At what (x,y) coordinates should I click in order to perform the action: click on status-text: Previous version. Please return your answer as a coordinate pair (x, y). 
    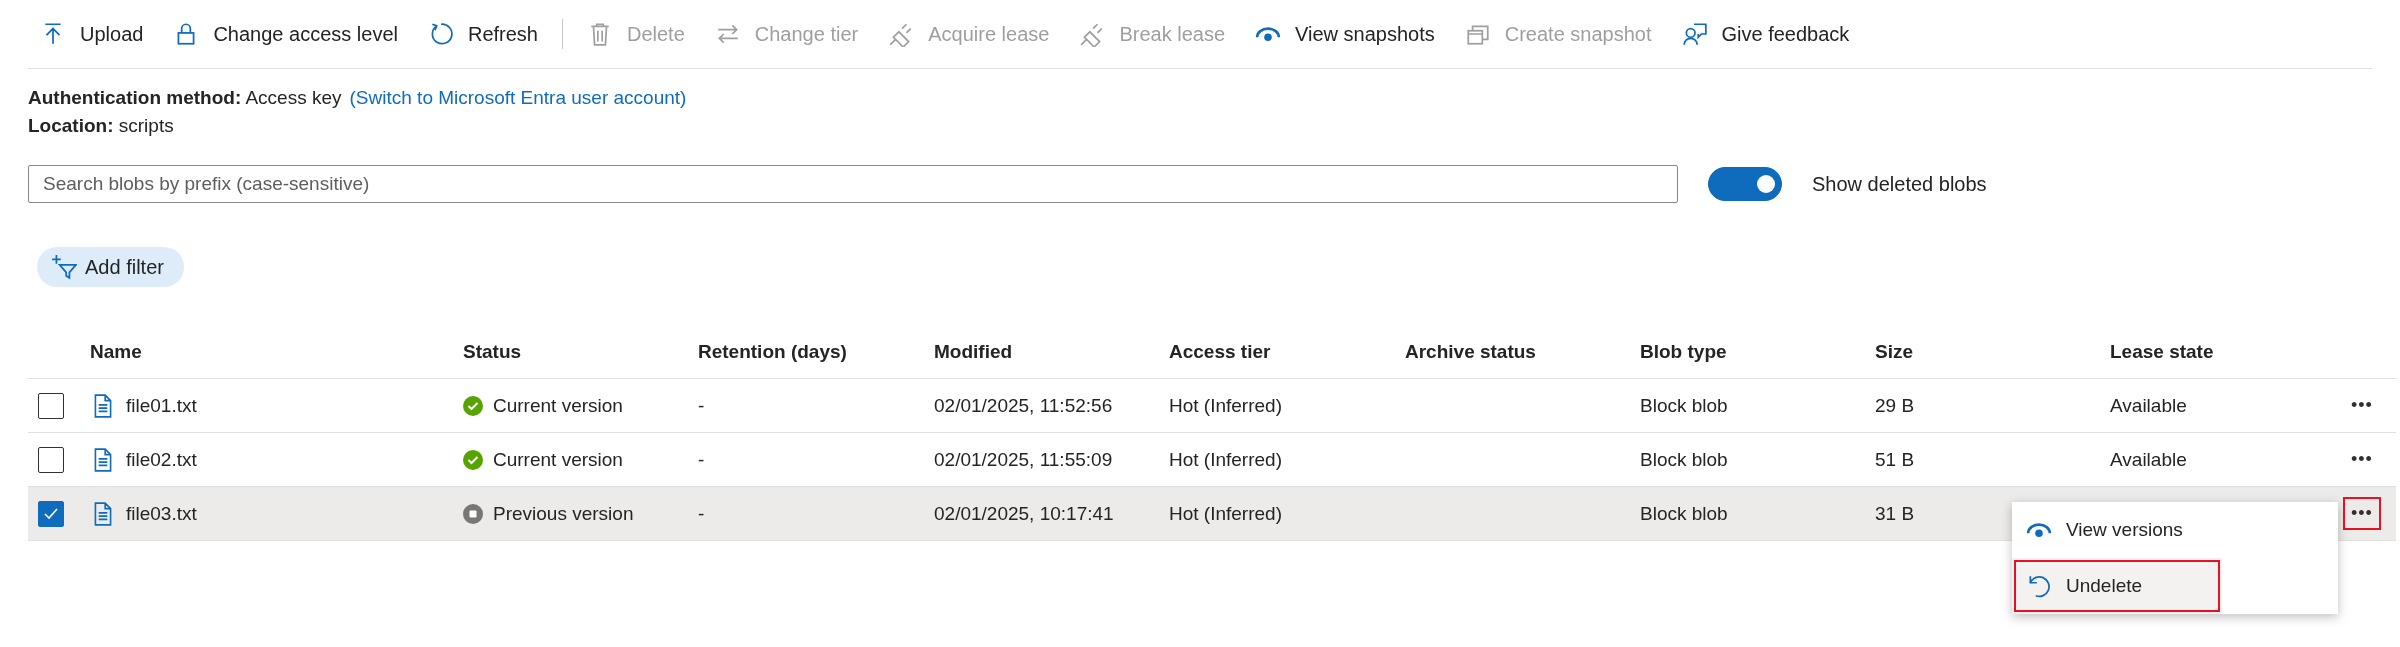
    Looking at the image, I should click on (563, 513).